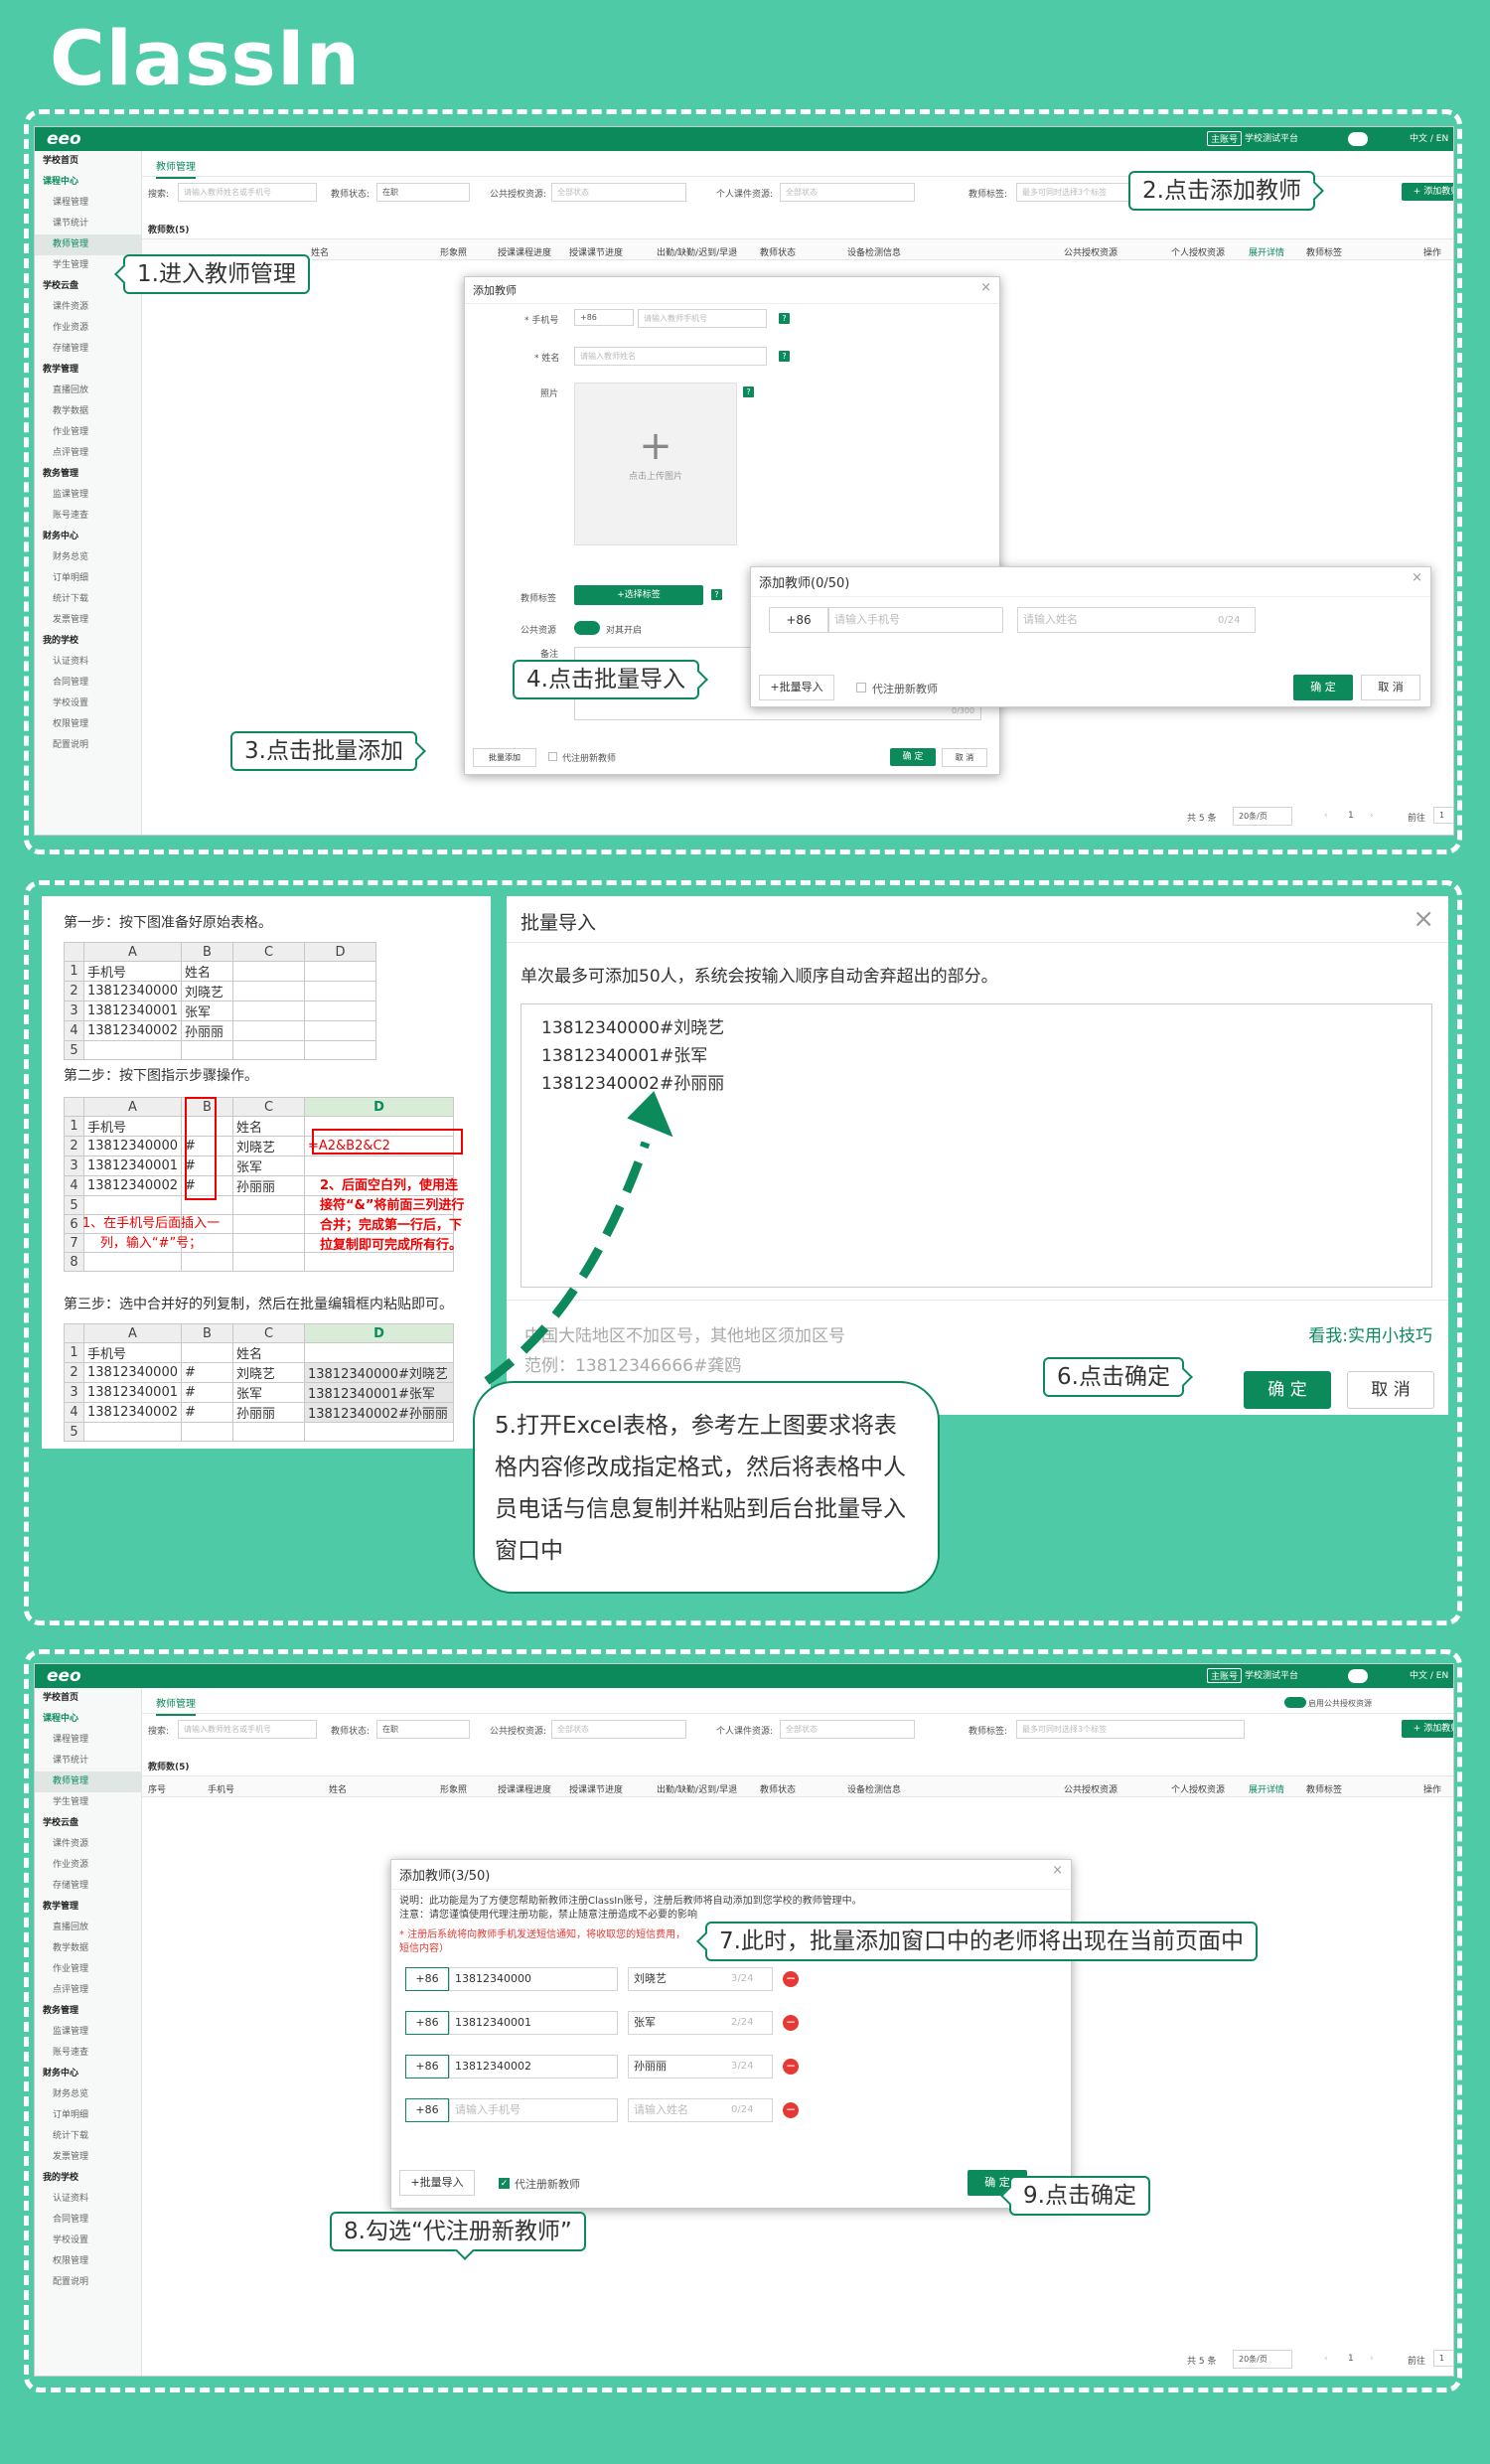  What do you see at coordinates (1326, 2359) in the screenshot?
I see `prev-page-icon: ‹` at bounding box center [1326, 2359].